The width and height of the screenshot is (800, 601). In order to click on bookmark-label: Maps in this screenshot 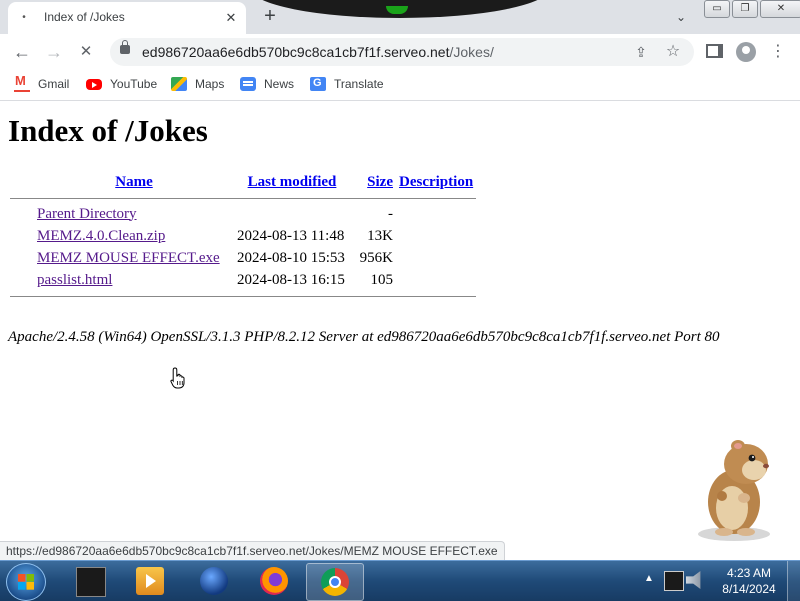, I will do `click(210, 84)`.